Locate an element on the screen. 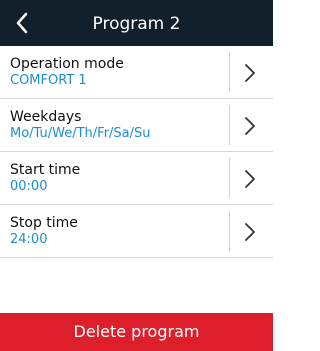 This screenshot has height=351, width=320. row-value: COMFORT 1 is located at coordinates (48, 80).